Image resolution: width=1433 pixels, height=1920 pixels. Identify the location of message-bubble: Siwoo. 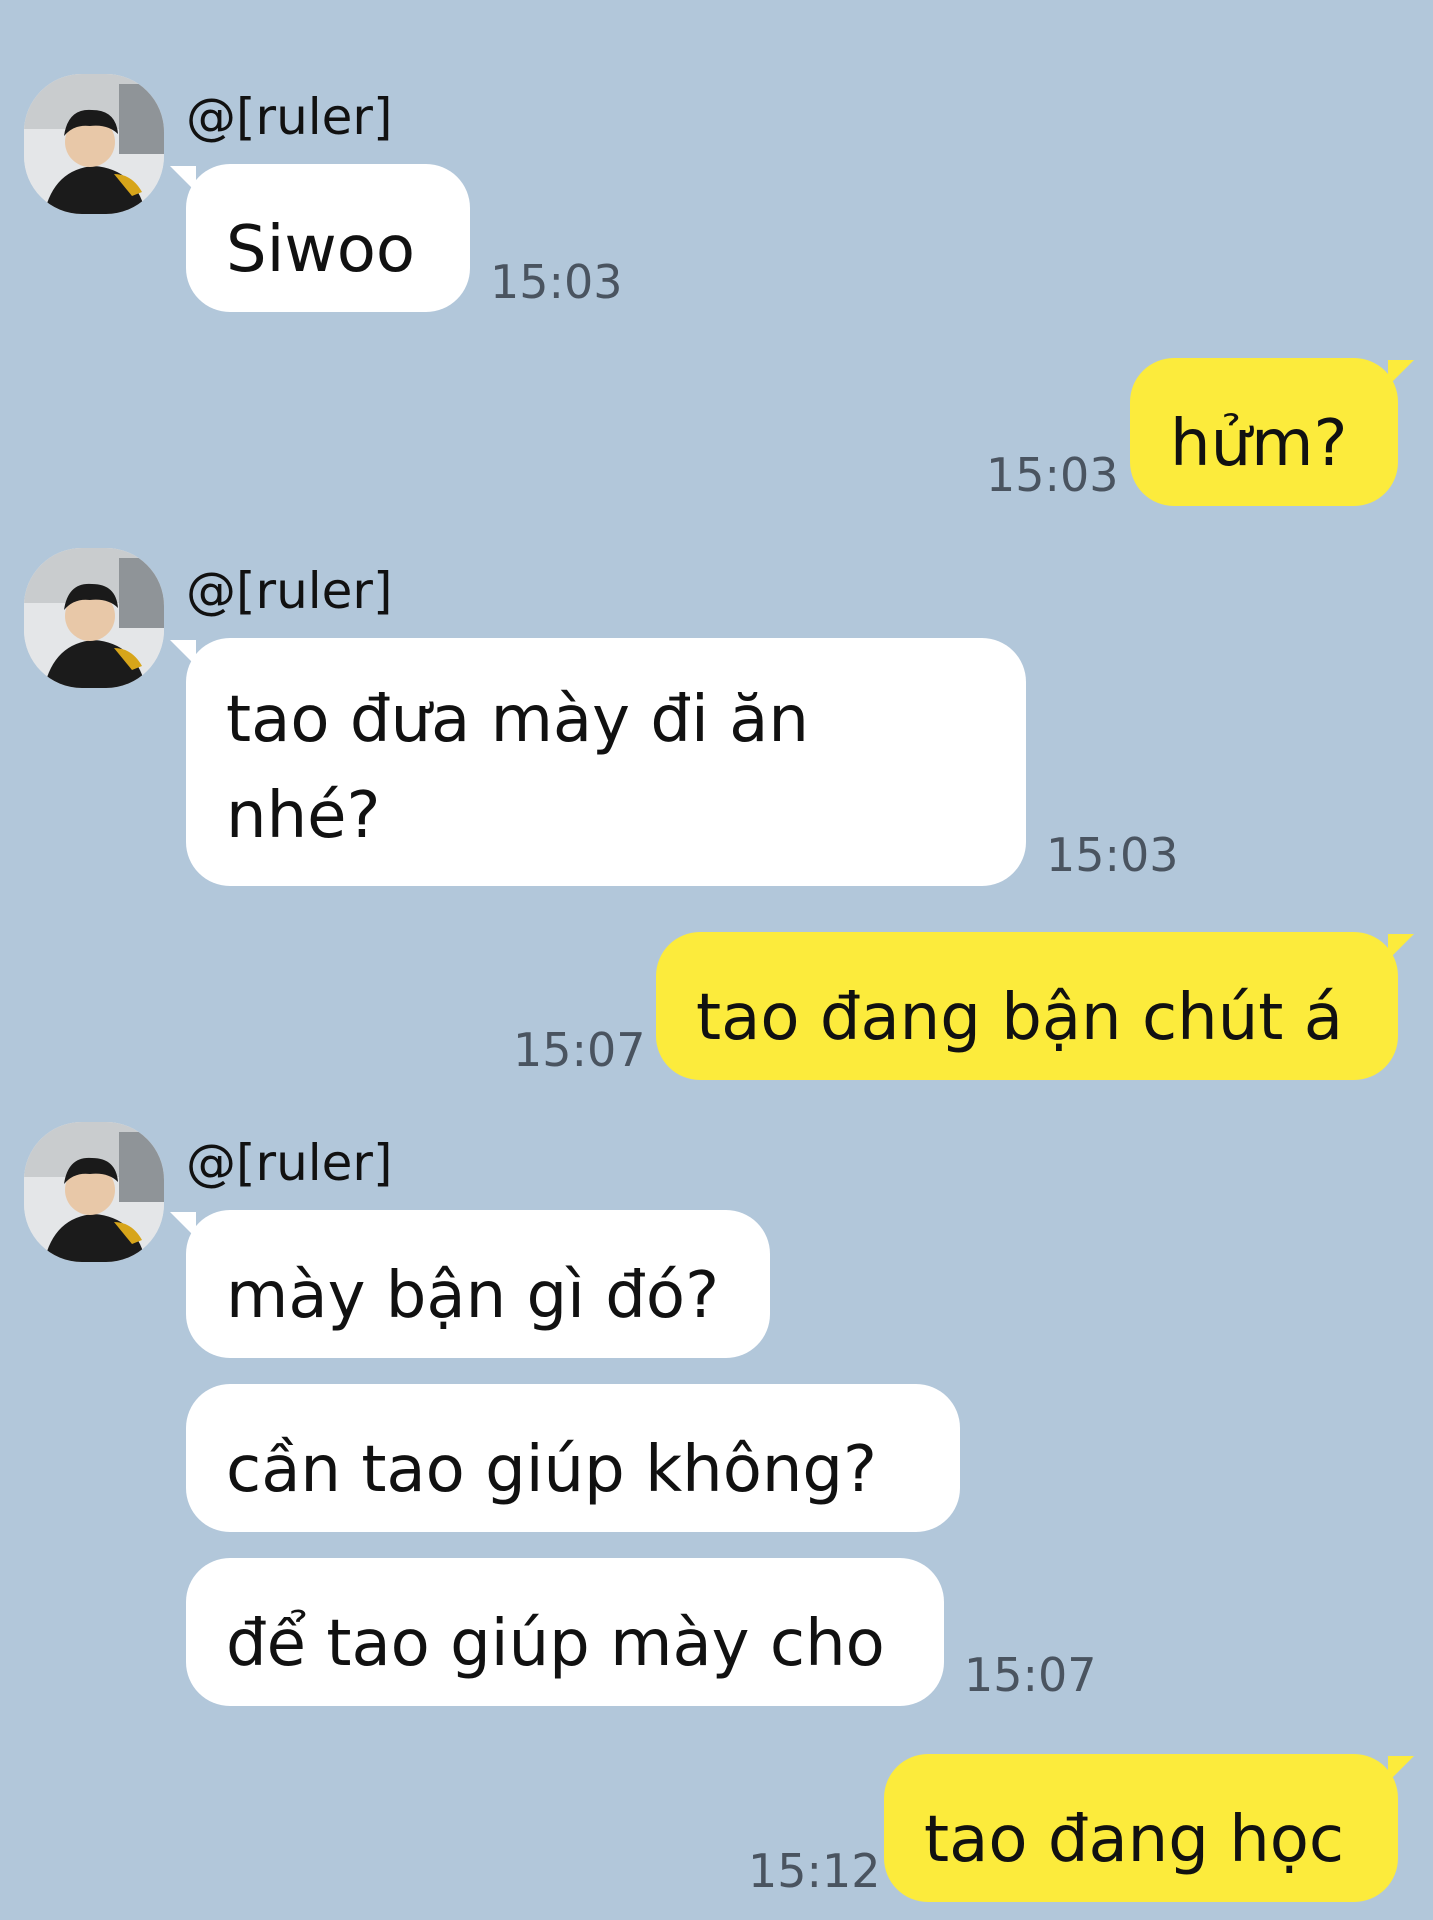
(320, 238).